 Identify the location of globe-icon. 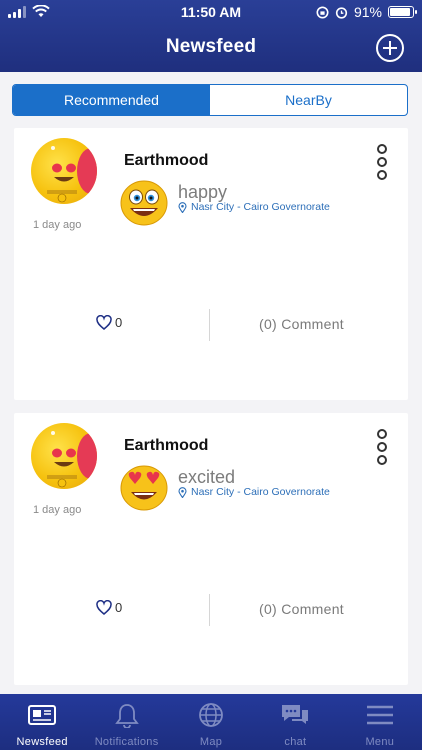
(211, 715).